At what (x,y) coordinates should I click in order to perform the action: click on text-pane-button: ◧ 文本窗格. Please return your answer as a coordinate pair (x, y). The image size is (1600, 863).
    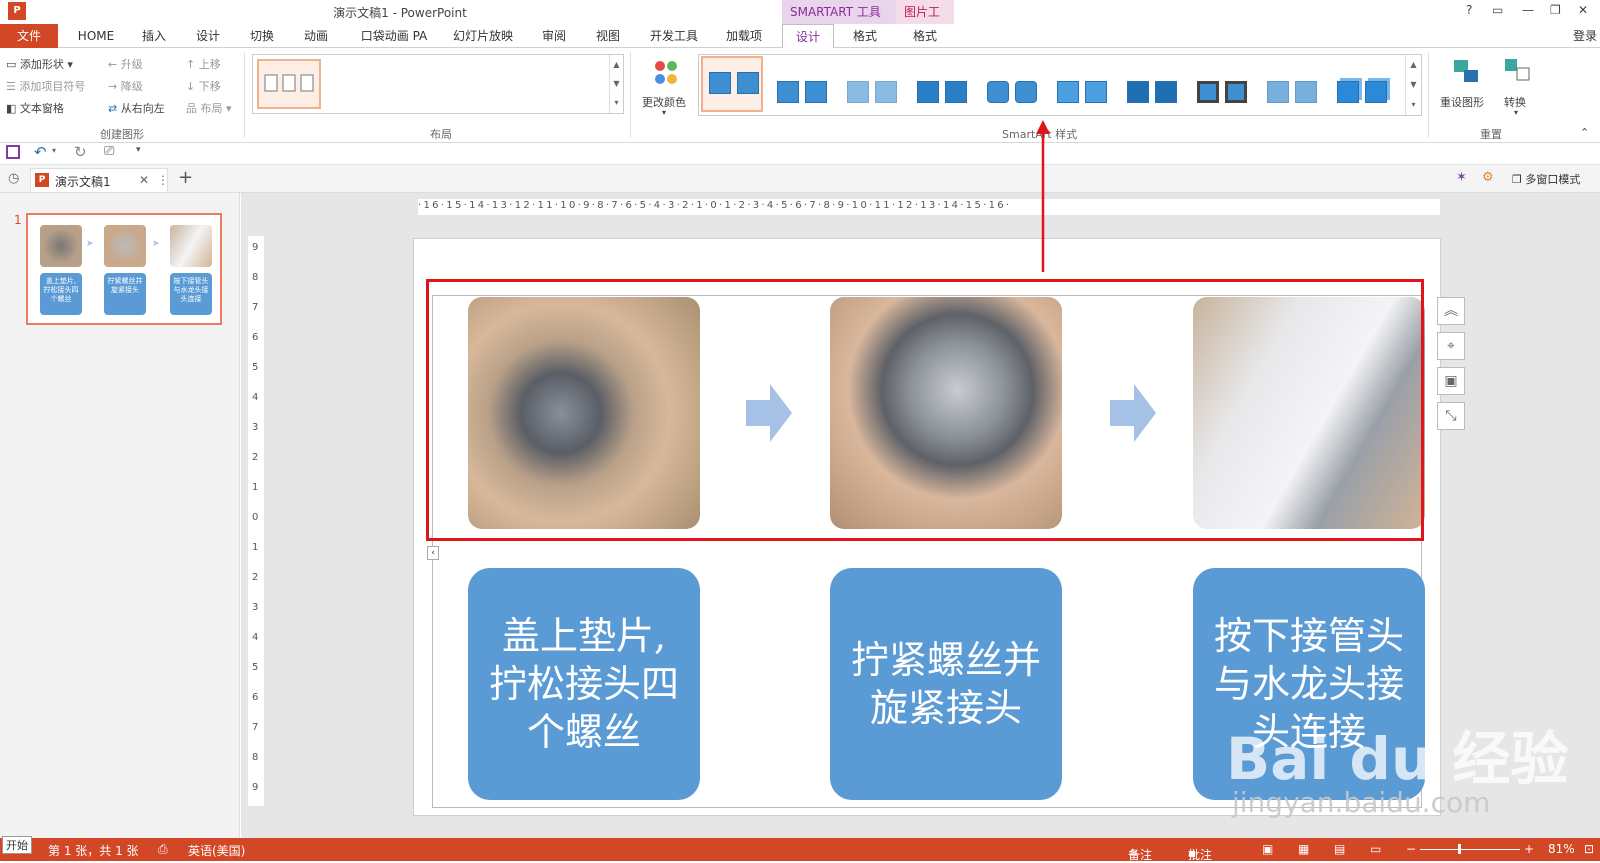
    Looking at the image, I should click on (35, 108).